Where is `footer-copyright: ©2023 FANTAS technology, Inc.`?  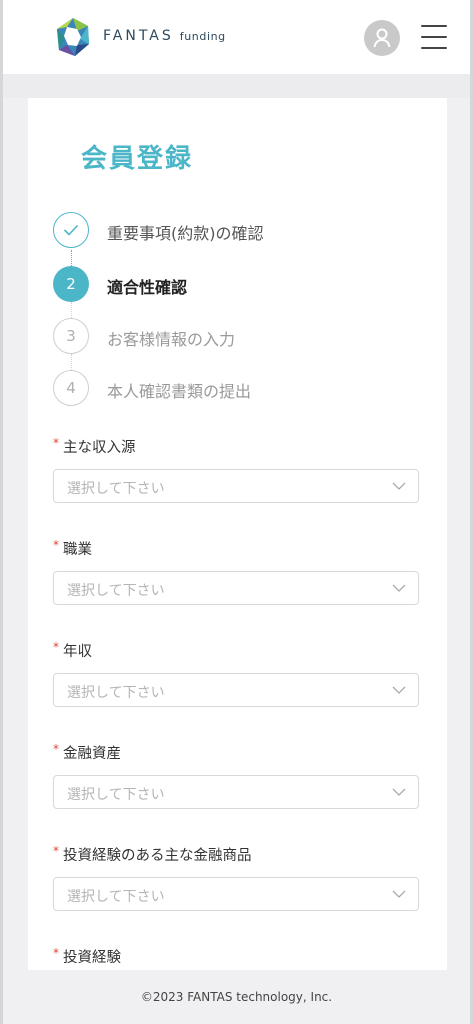 footer-copyright: ©2023 FANTAS technology, Inc. is located at coordinates (236, 997).